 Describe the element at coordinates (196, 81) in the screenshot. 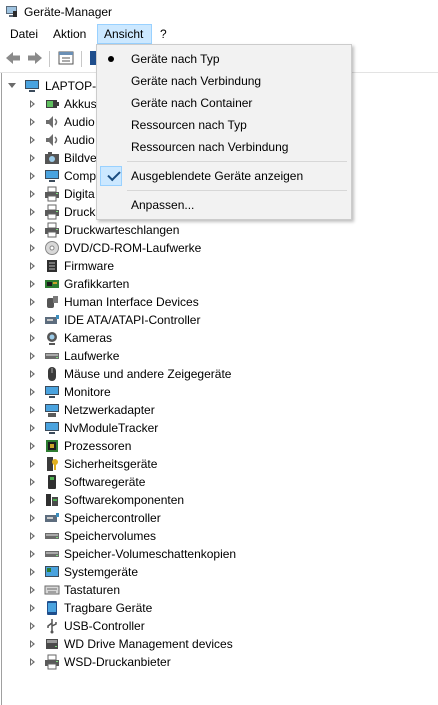

I see `view-menu-item-label: Geräte nach Verbindung` at that location.